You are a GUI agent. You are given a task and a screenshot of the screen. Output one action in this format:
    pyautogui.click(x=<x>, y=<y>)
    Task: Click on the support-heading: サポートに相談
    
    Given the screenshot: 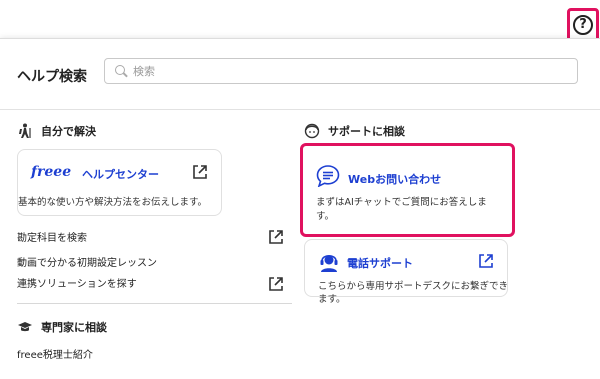 What is the action you would take?
    pyautogui.click(x=354, y=131)
    